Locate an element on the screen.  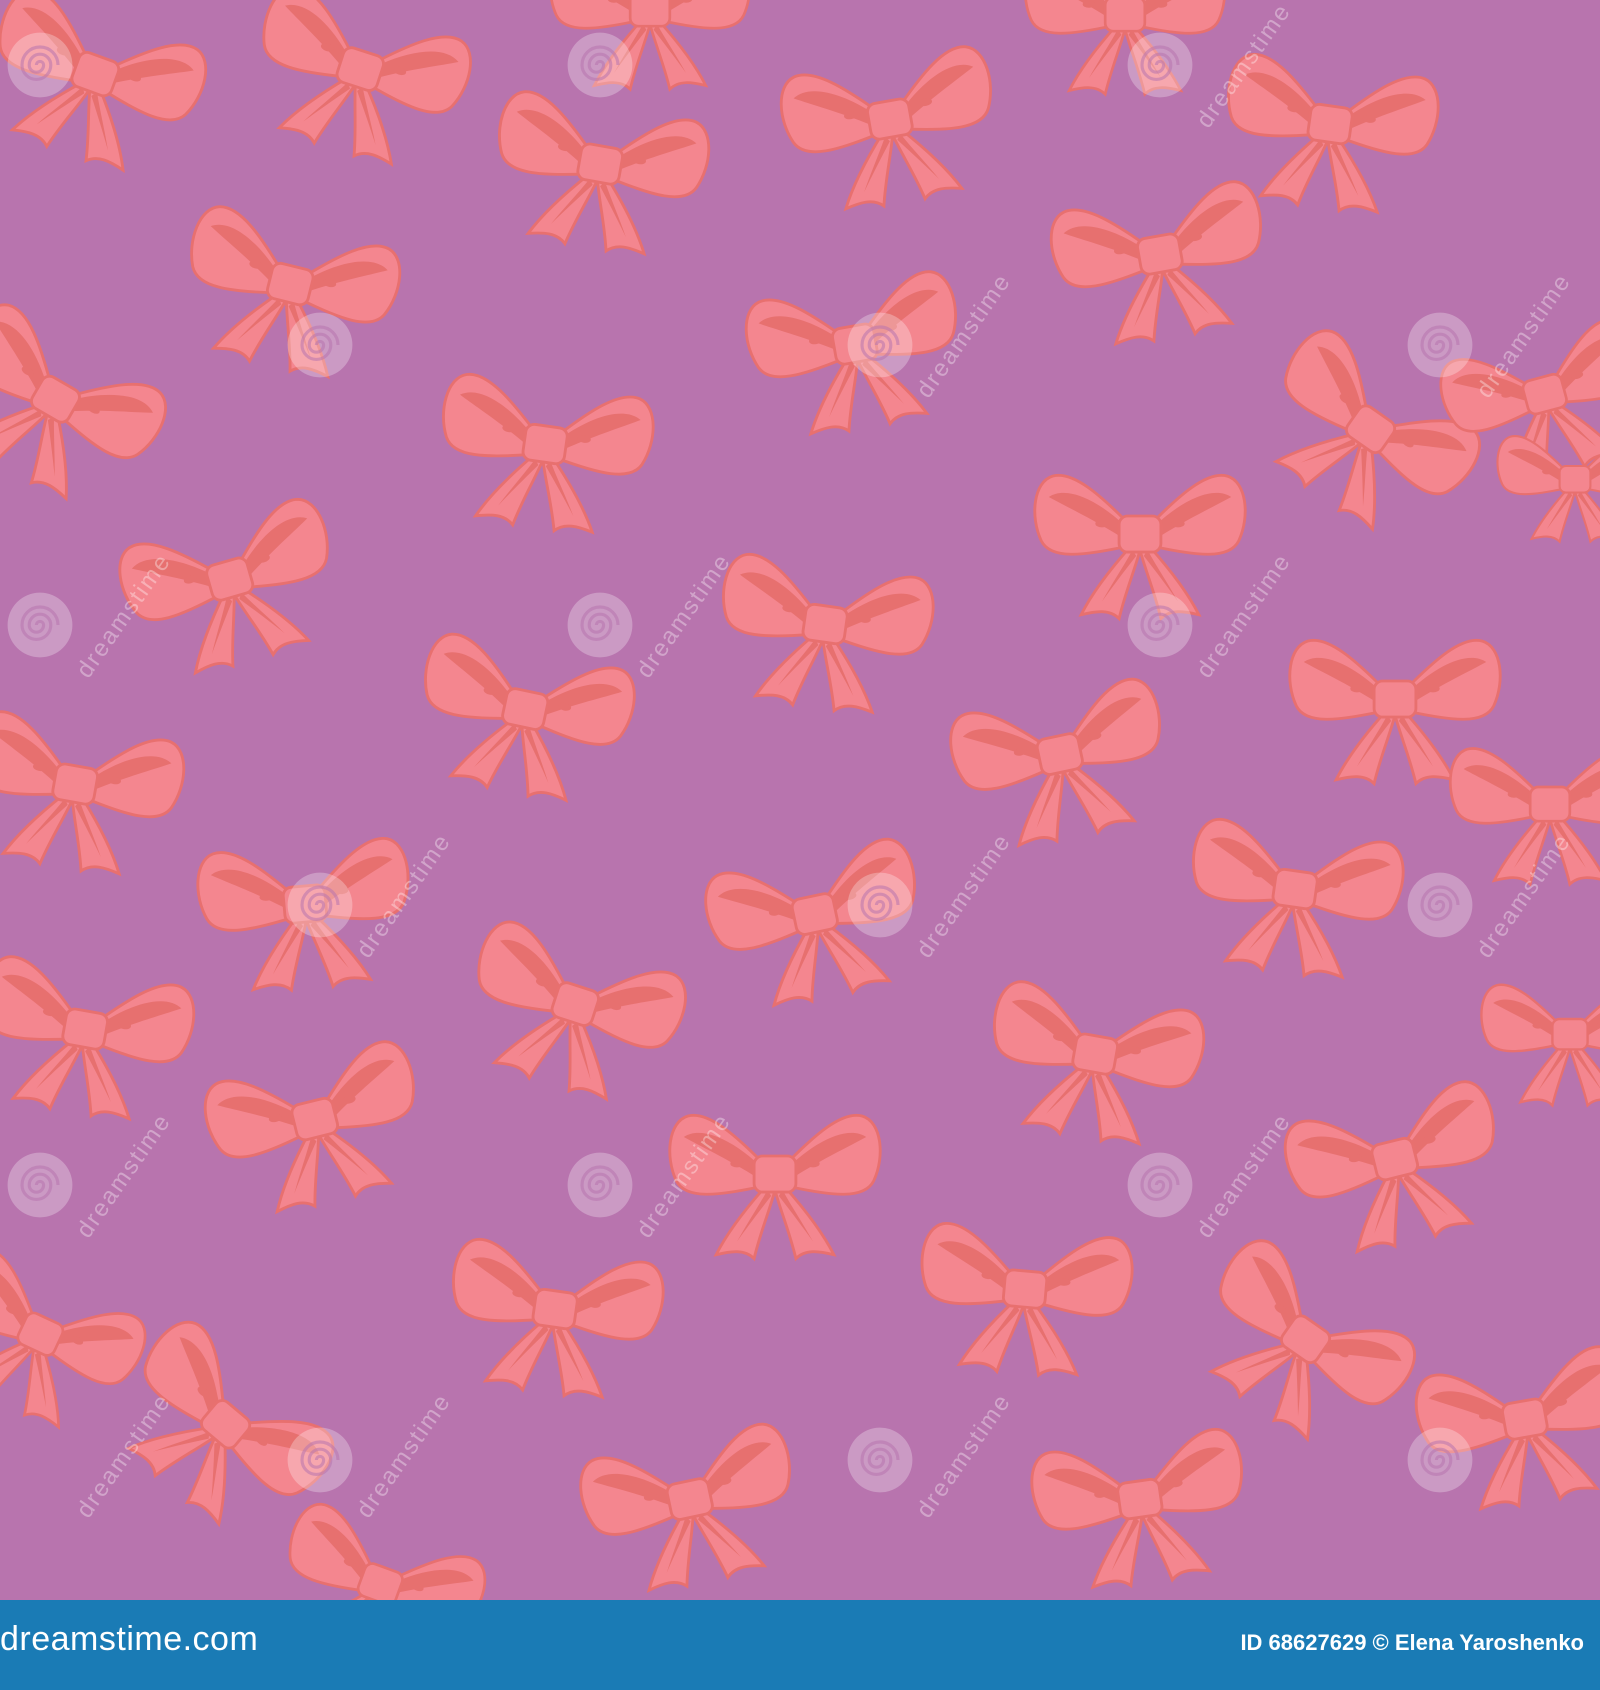
footer-site-logo: dreamstime.com is located at coordinates (129, 1639).